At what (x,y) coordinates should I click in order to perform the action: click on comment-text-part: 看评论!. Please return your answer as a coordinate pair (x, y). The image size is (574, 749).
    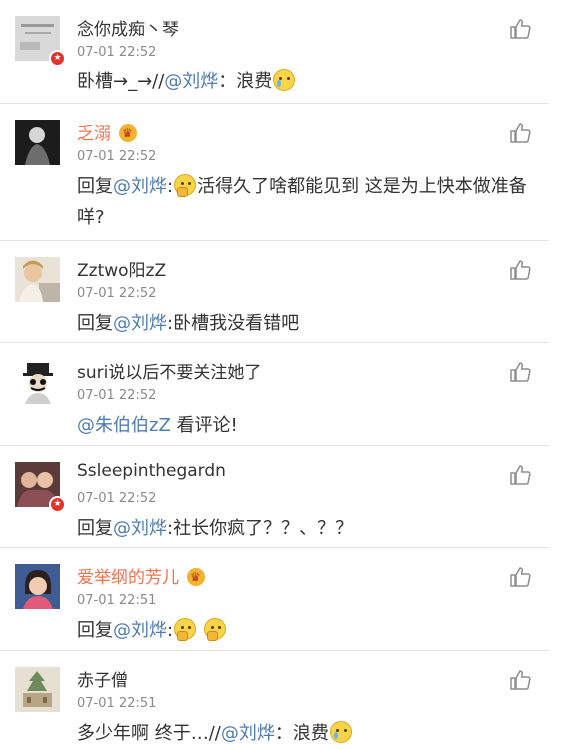
    Looking at the image, I should click on (204, 425).